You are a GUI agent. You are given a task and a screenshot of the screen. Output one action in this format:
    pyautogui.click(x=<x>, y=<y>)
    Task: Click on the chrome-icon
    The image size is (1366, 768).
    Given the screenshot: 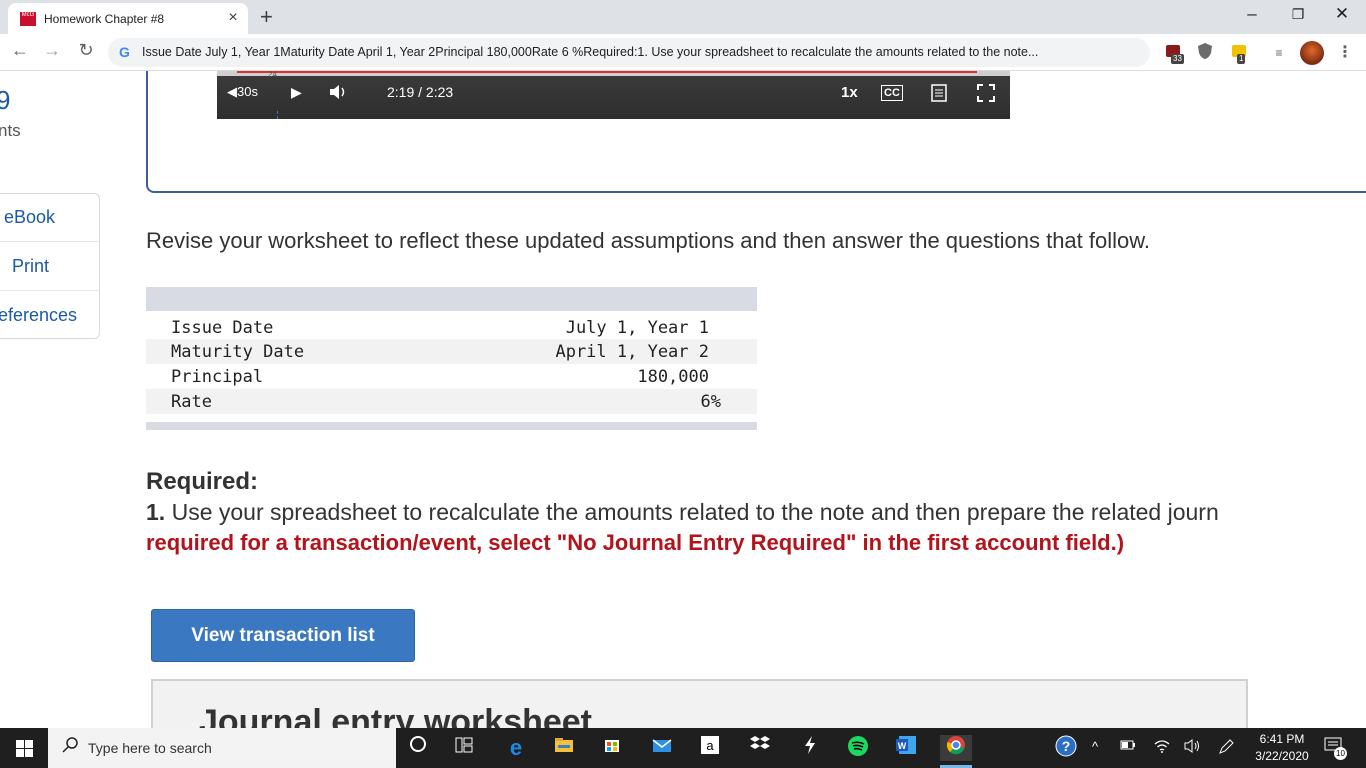 What is the action you would take?
    pyautogui.click(x=956, y=748)
    